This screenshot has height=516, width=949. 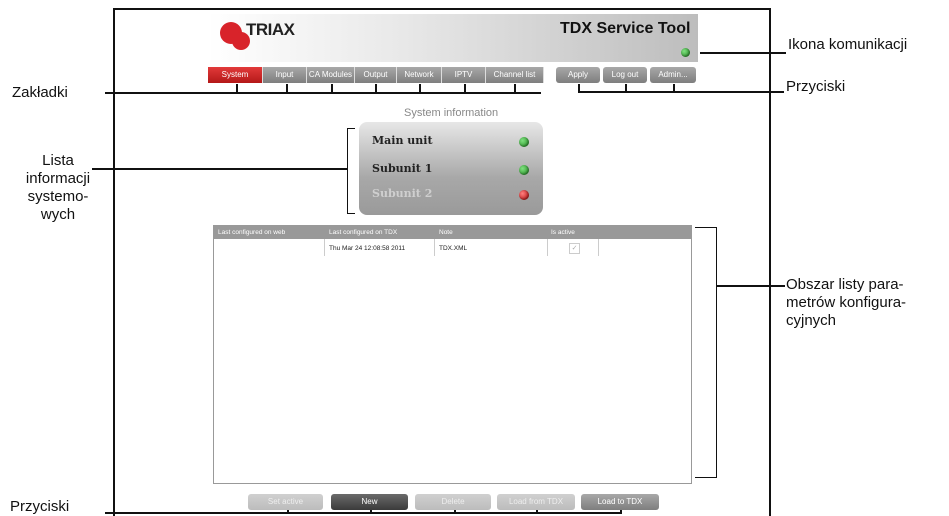 What do you see at coordinates (285, 75) in the screenshot?
I see `tab-input: Input` at bounding box center [285, 75].